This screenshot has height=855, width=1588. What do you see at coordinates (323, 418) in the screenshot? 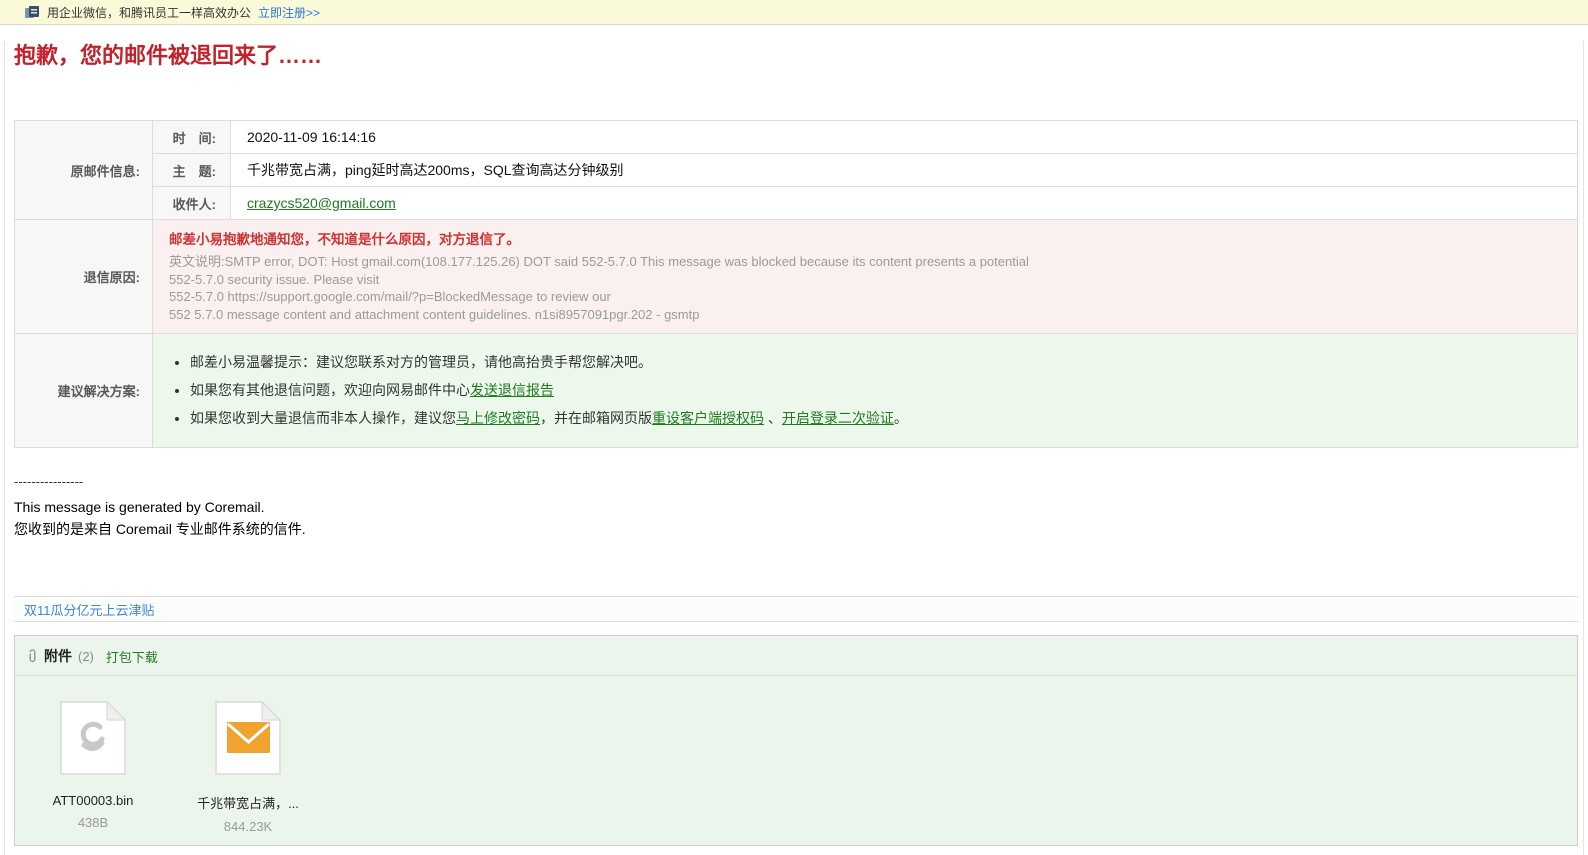
I see `solution-text: 如果您收到大量退信而非本人操作，建议您` at bounding box center [323, 418].